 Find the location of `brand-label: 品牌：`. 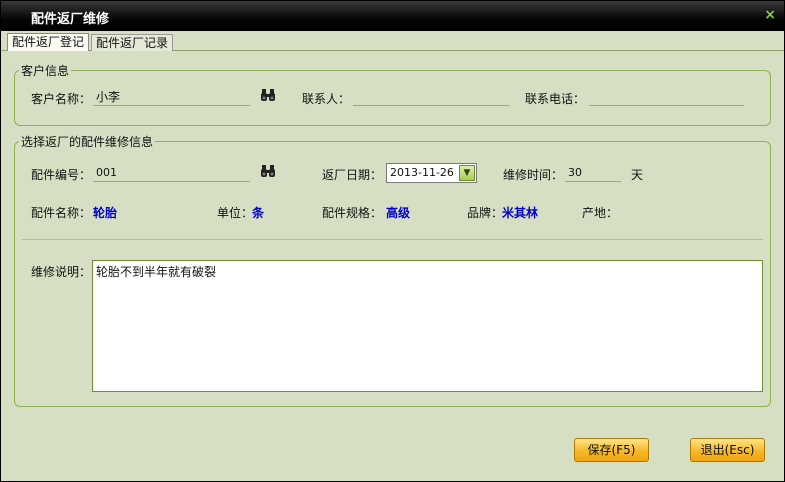

brand-label: 品牌： is located at coordinates (485, 213).